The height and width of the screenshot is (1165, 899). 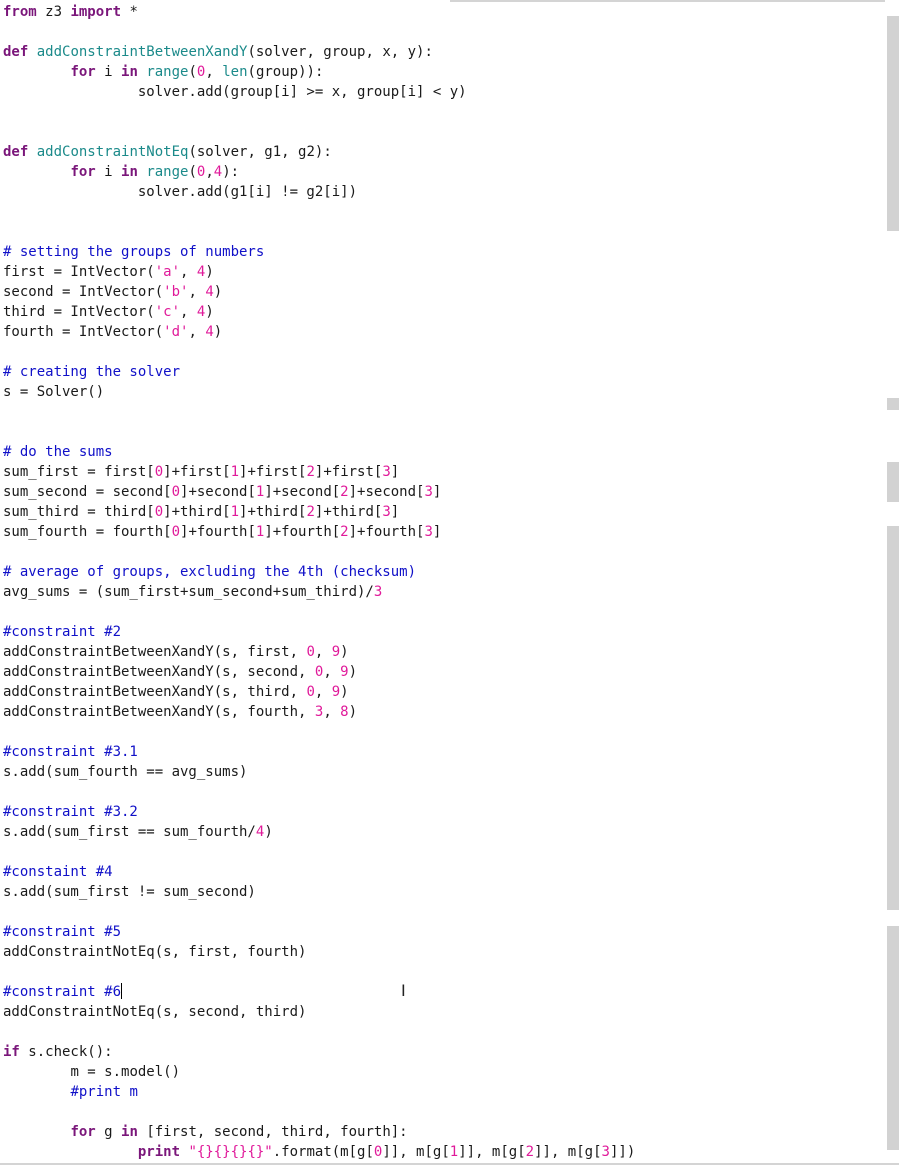 What do you see at coordinates (319, 992) in the screenshot?
I see `code-line: #constraint #6` at bounding box center [319, 992].